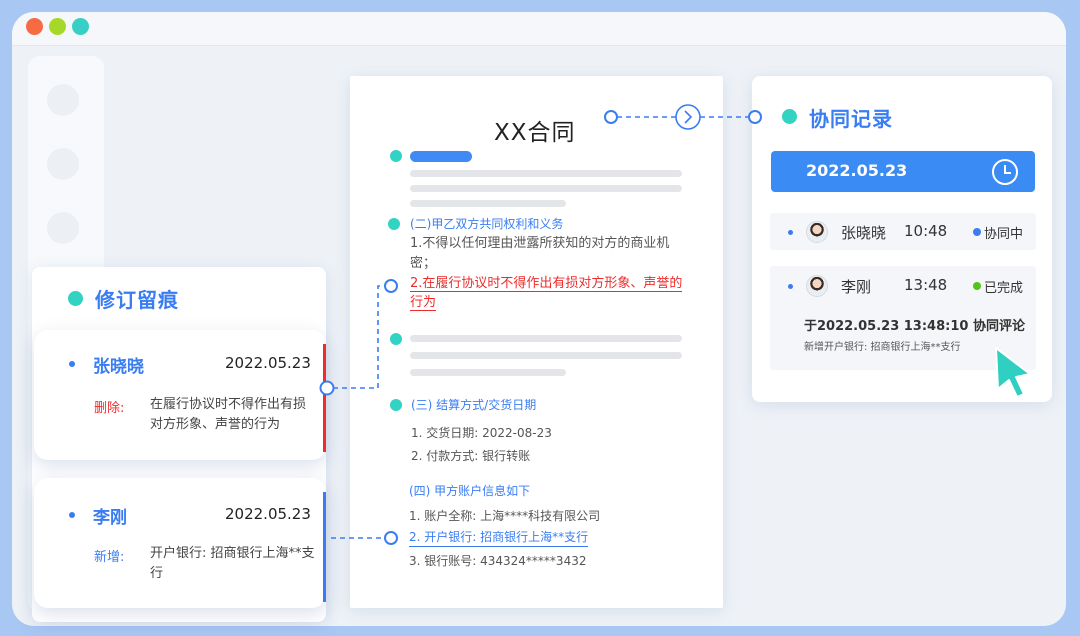  Describe the element at coordinates (364, 538) in the screenshot. I see `addition-connector` at that location.